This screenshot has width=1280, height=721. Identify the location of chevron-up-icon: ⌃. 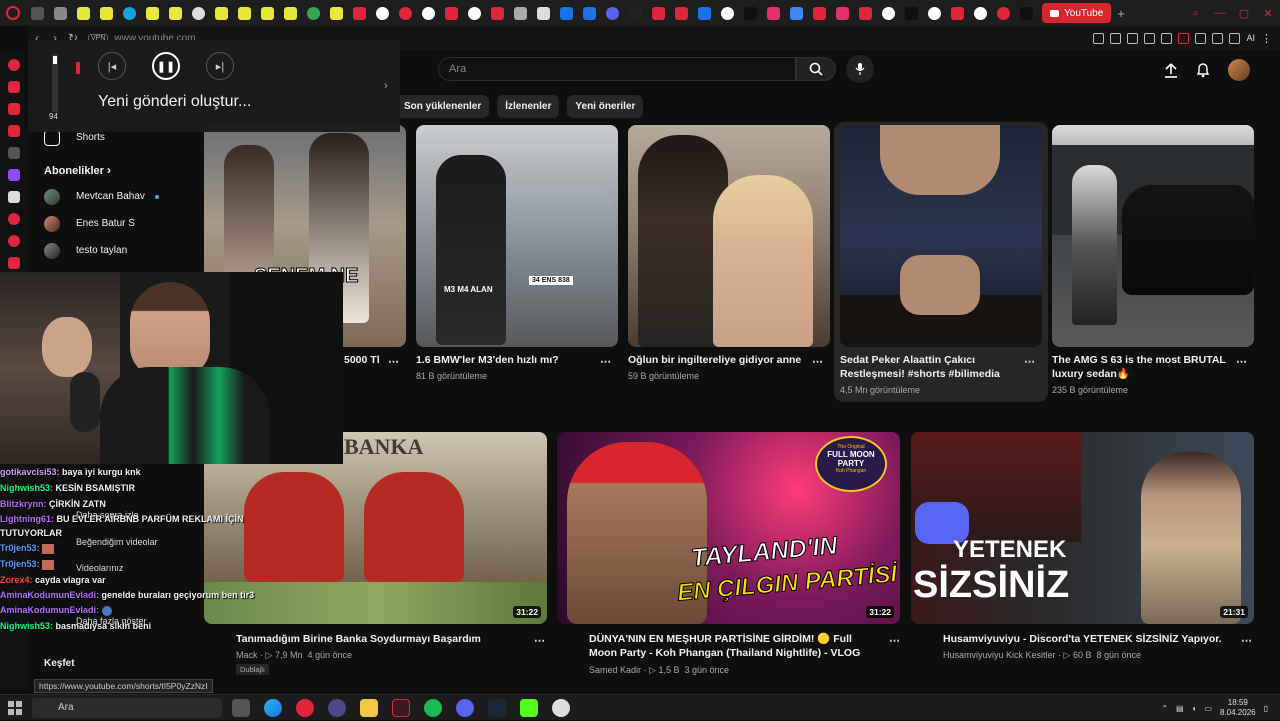
(1164, 708).